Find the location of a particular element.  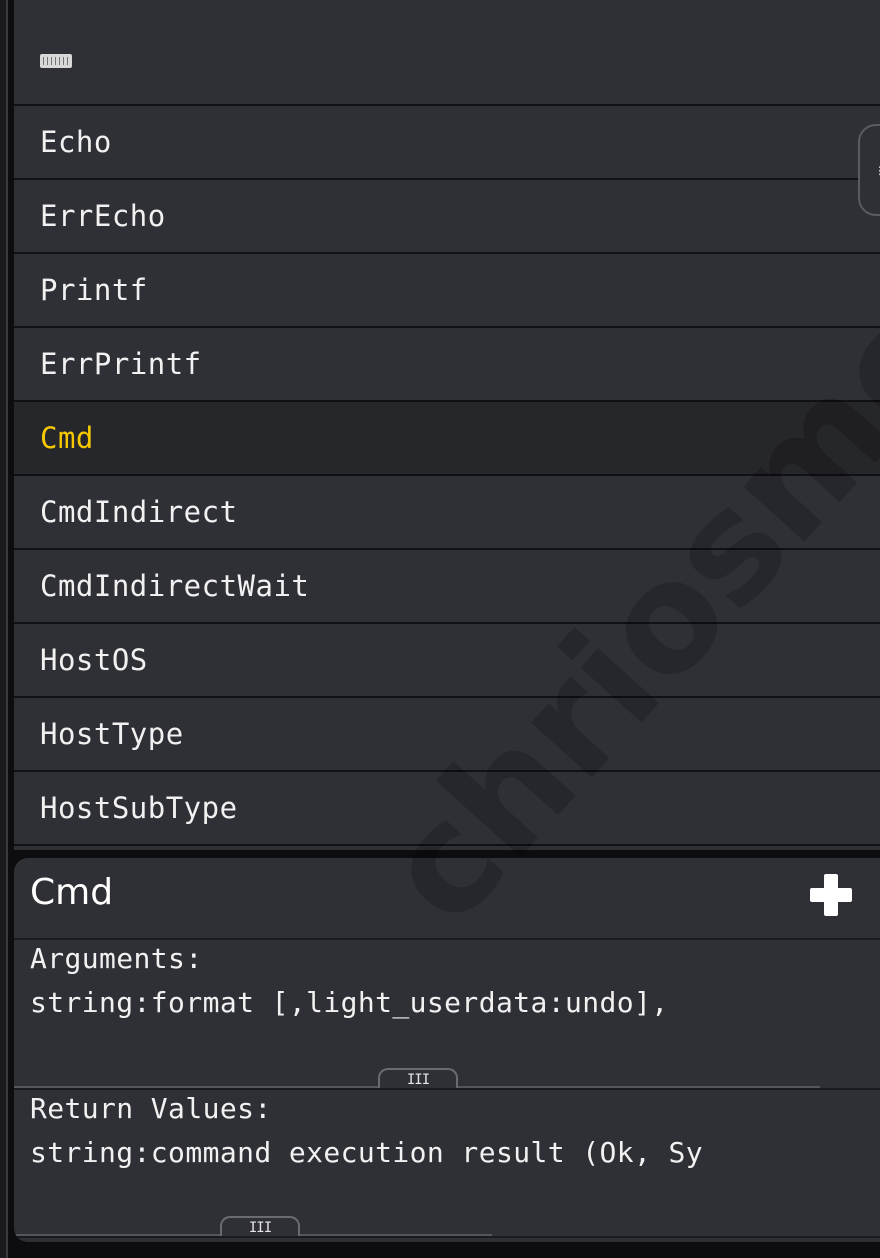

window-edge is located at coordinates (4, 629).